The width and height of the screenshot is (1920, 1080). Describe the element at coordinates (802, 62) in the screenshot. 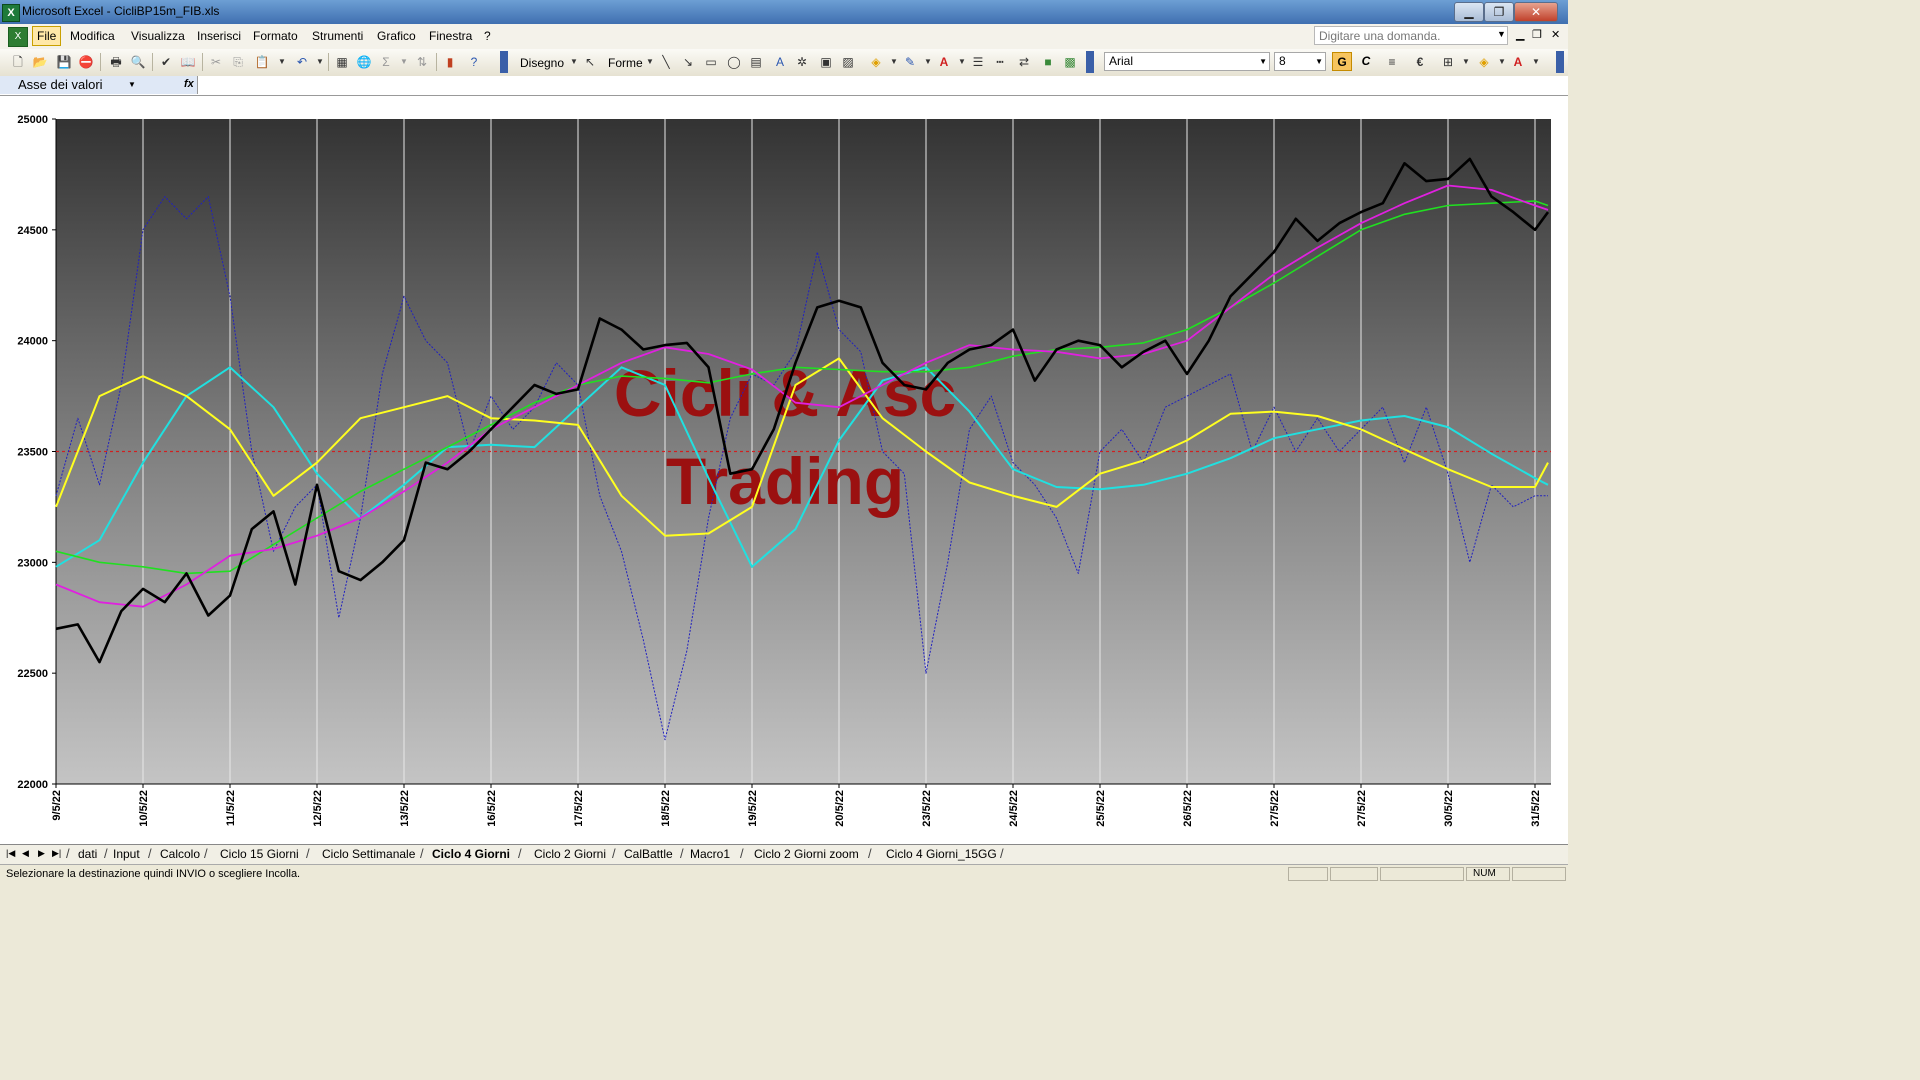

I see `diagram-icon: ✲` at that location.